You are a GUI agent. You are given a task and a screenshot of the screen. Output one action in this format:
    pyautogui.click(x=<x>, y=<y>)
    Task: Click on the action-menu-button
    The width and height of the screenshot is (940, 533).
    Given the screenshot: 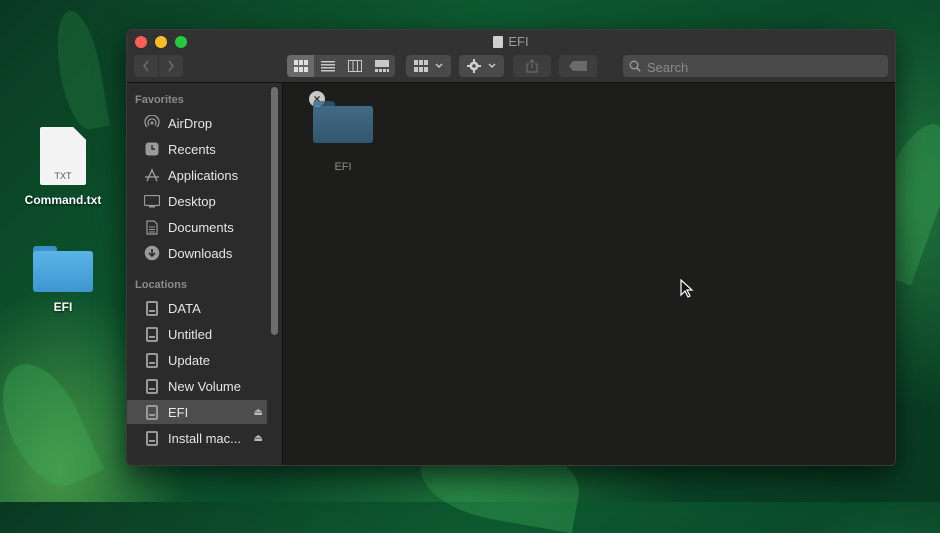 What is the action you would take?
    pyautogui.click(x=481, y=66)
    